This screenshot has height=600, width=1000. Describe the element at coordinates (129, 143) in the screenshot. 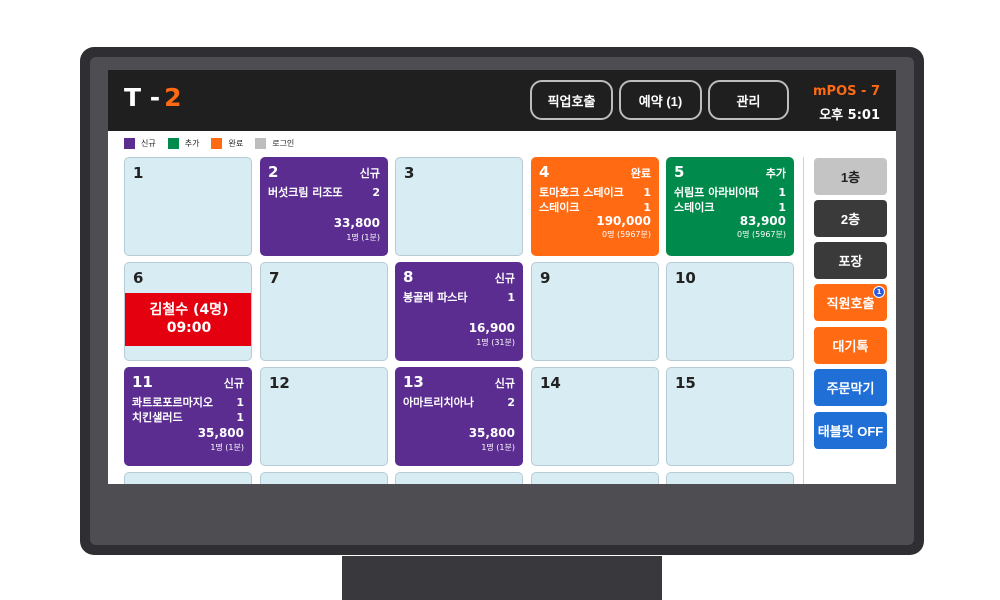

I see `legend-new-swatch` at that location.